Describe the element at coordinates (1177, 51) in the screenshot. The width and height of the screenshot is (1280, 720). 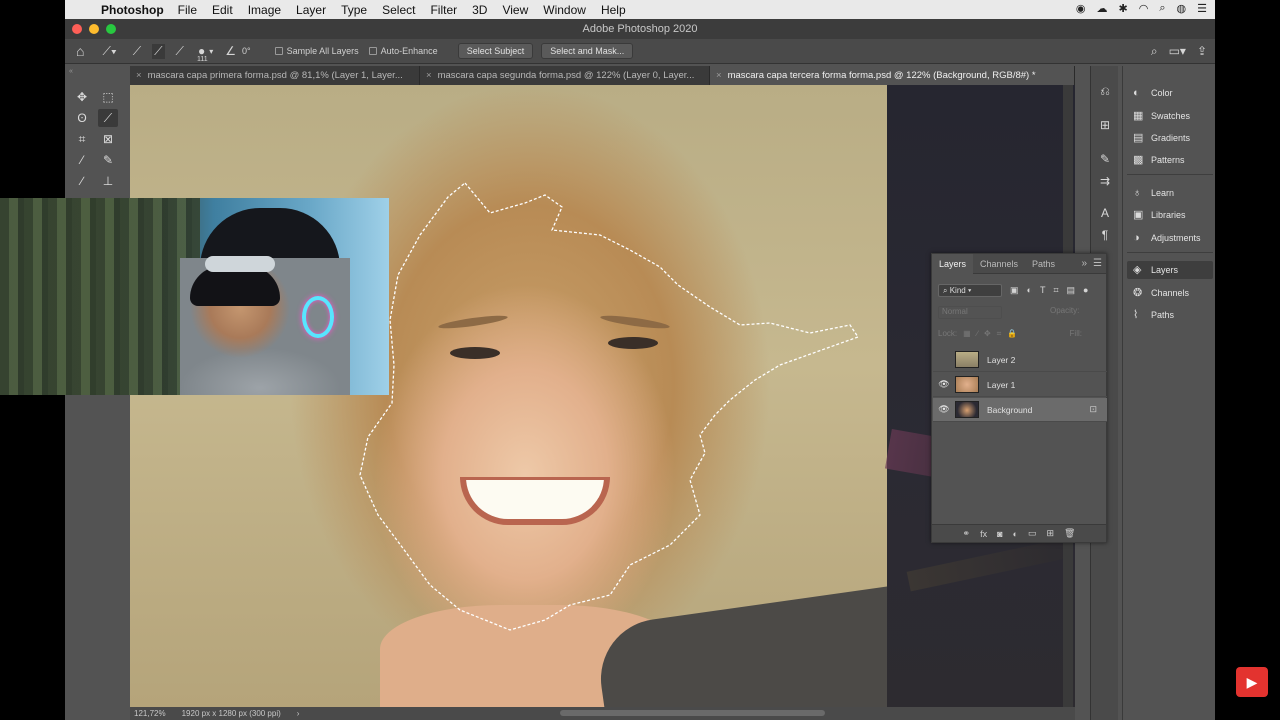
I see `workspace-icon: ▭▾` at that location.